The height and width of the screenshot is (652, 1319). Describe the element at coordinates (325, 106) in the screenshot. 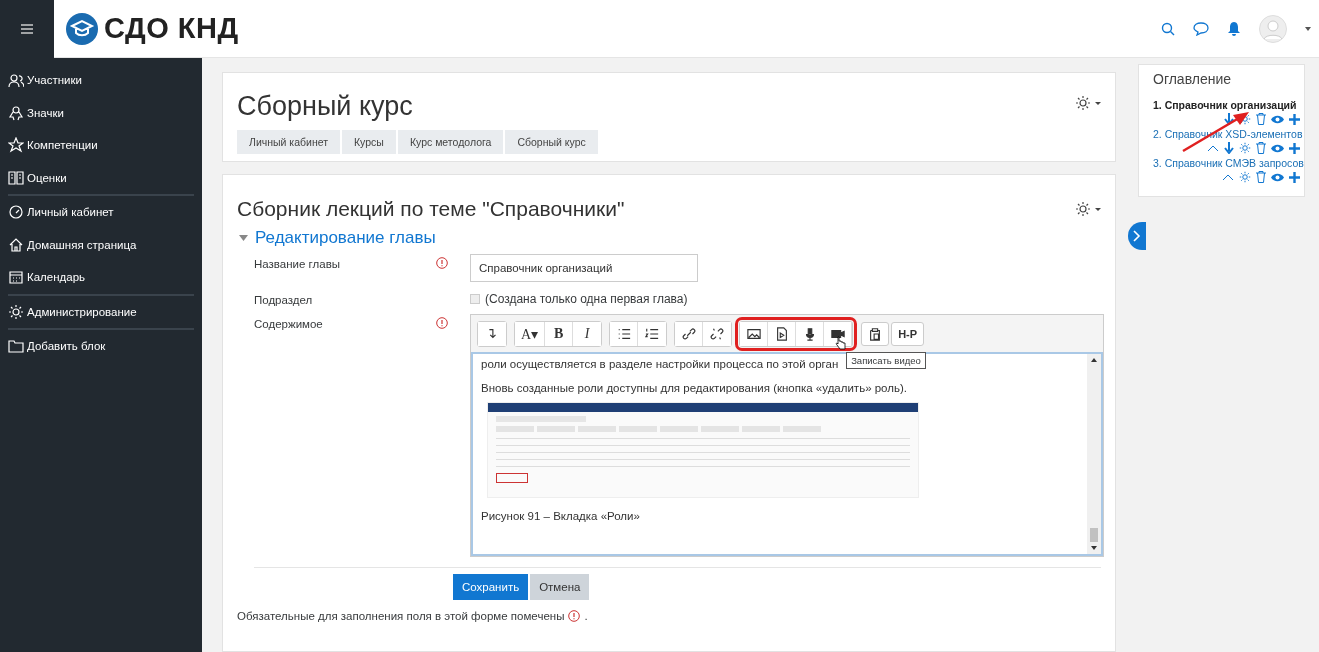

I see `course-title: Сборный курс` at that location.